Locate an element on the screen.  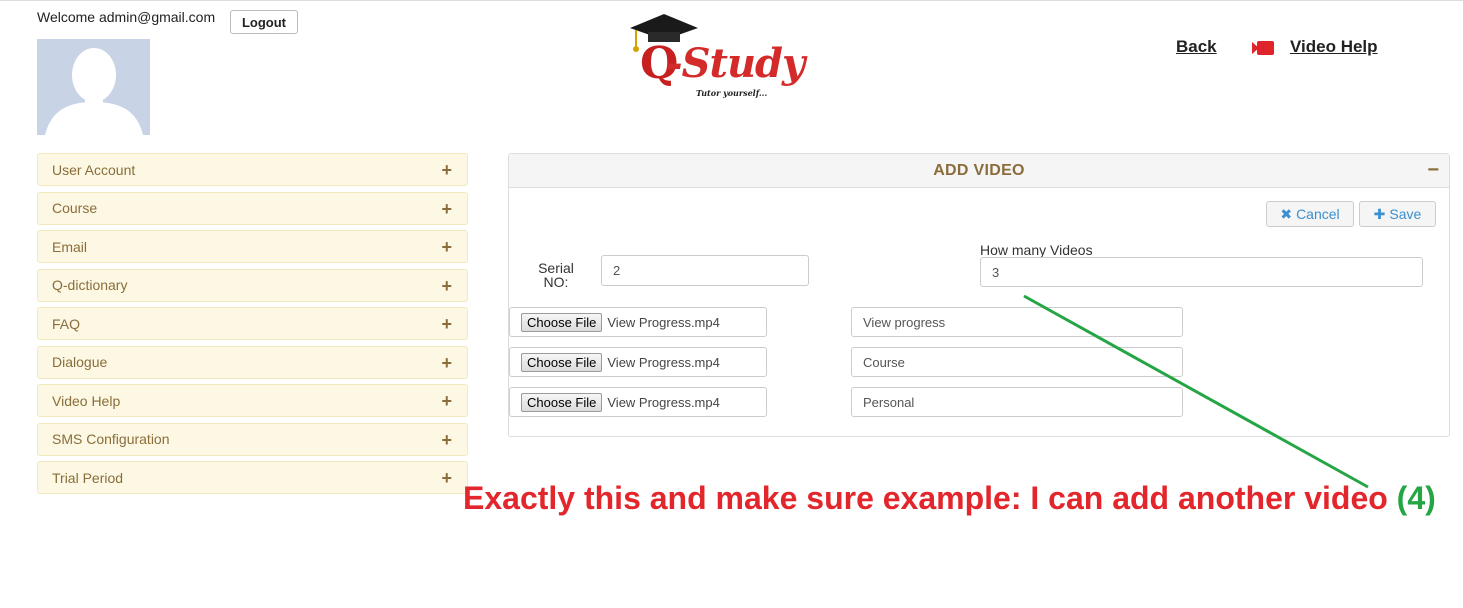
sidebar-item-faq: FAQ + is located at coordinates (252, 323).